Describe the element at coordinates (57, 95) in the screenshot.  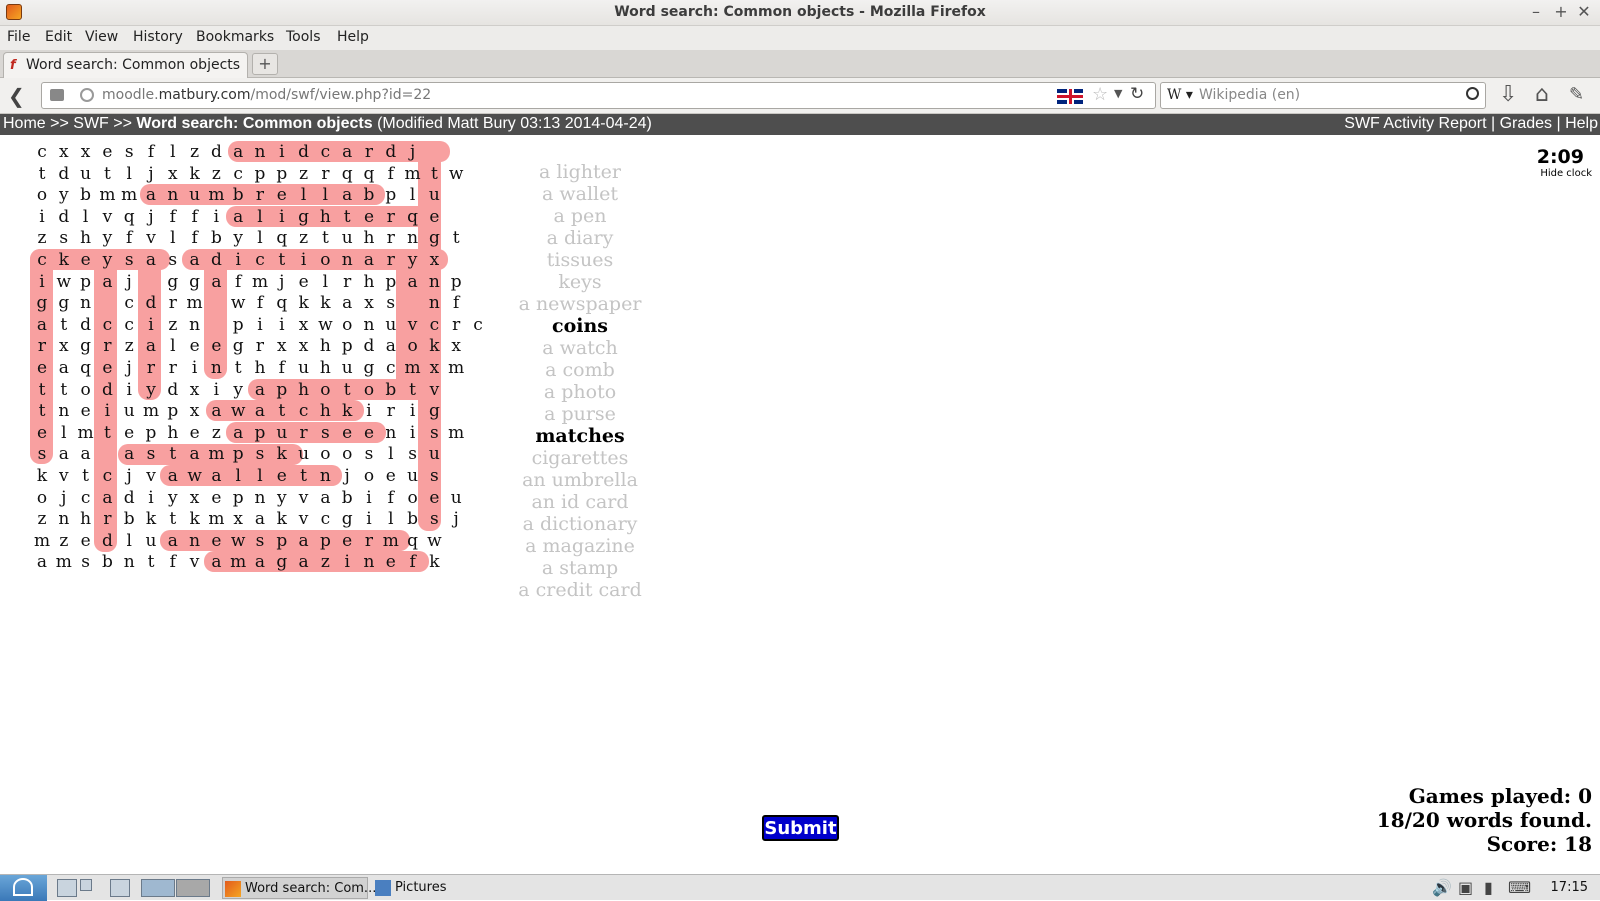
I see `identity-icon` at that location.